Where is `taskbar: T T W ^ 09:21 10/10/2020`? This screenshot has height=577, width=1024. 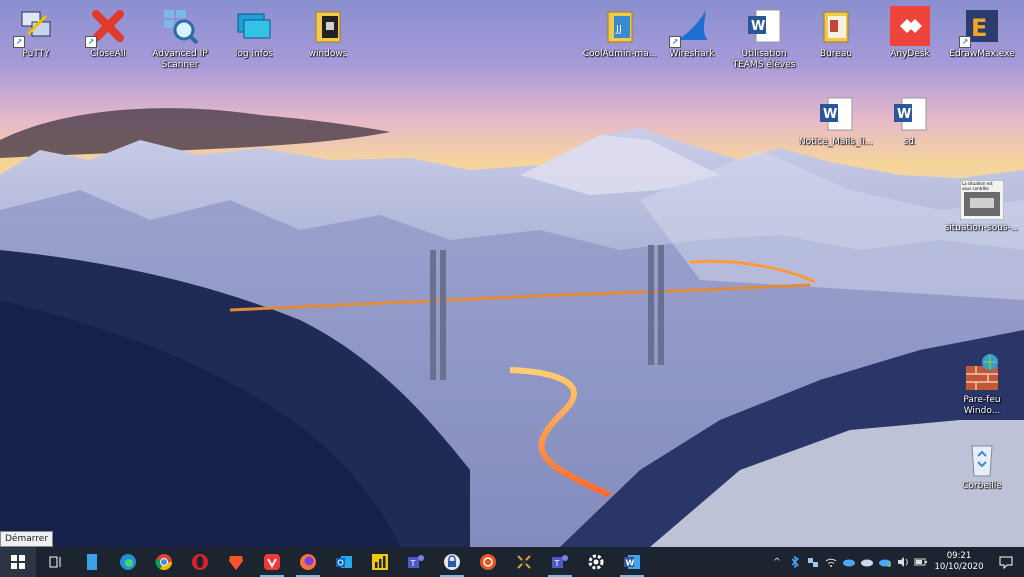 taskbar: T T W ^ 09:21 10/10/2020 is located at coordinates (512, 562).